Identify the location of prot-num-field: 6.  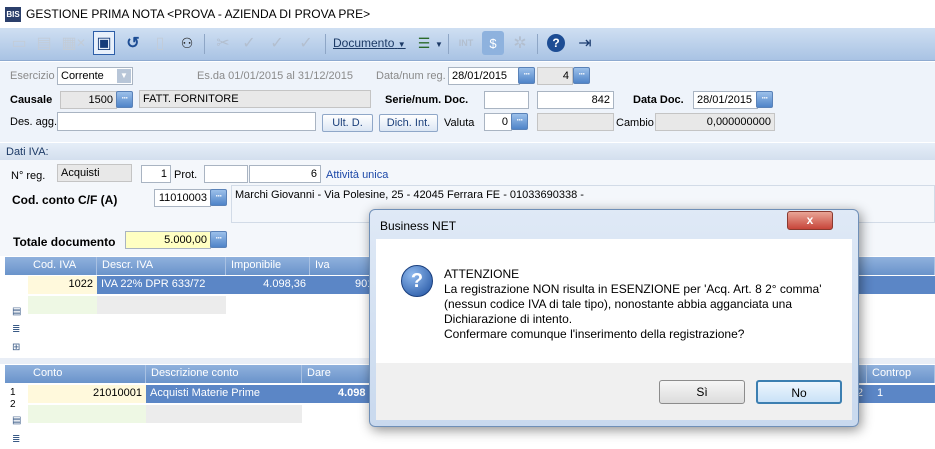
(285, 174).